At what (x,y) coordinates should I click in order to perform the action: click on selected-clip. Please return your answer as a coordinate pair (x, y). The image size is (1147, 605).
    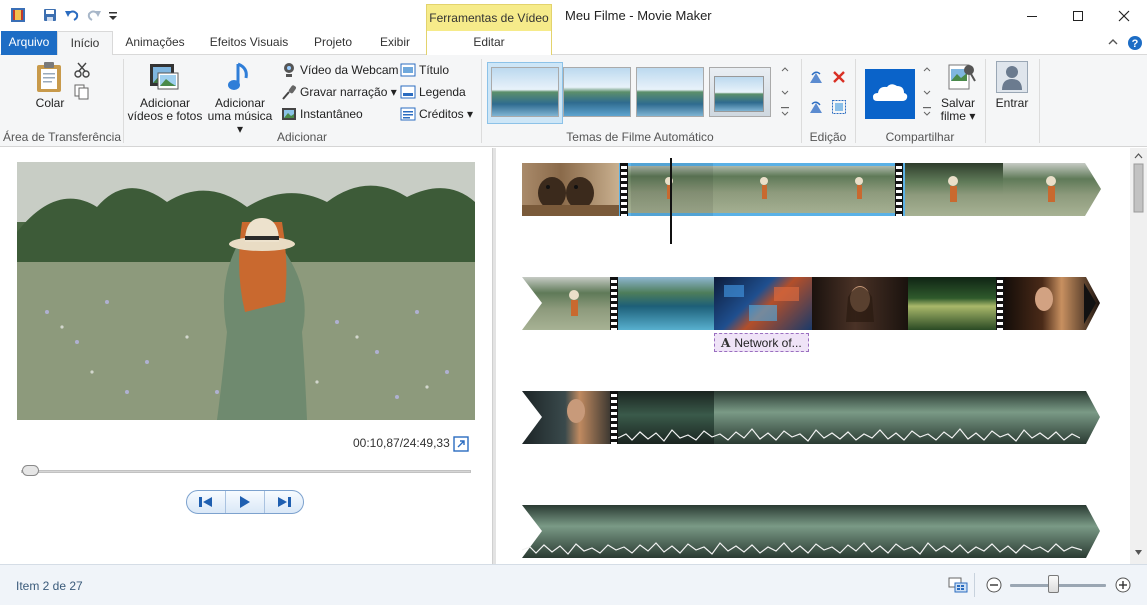
    Looking at the image, I should click on (762, 189).